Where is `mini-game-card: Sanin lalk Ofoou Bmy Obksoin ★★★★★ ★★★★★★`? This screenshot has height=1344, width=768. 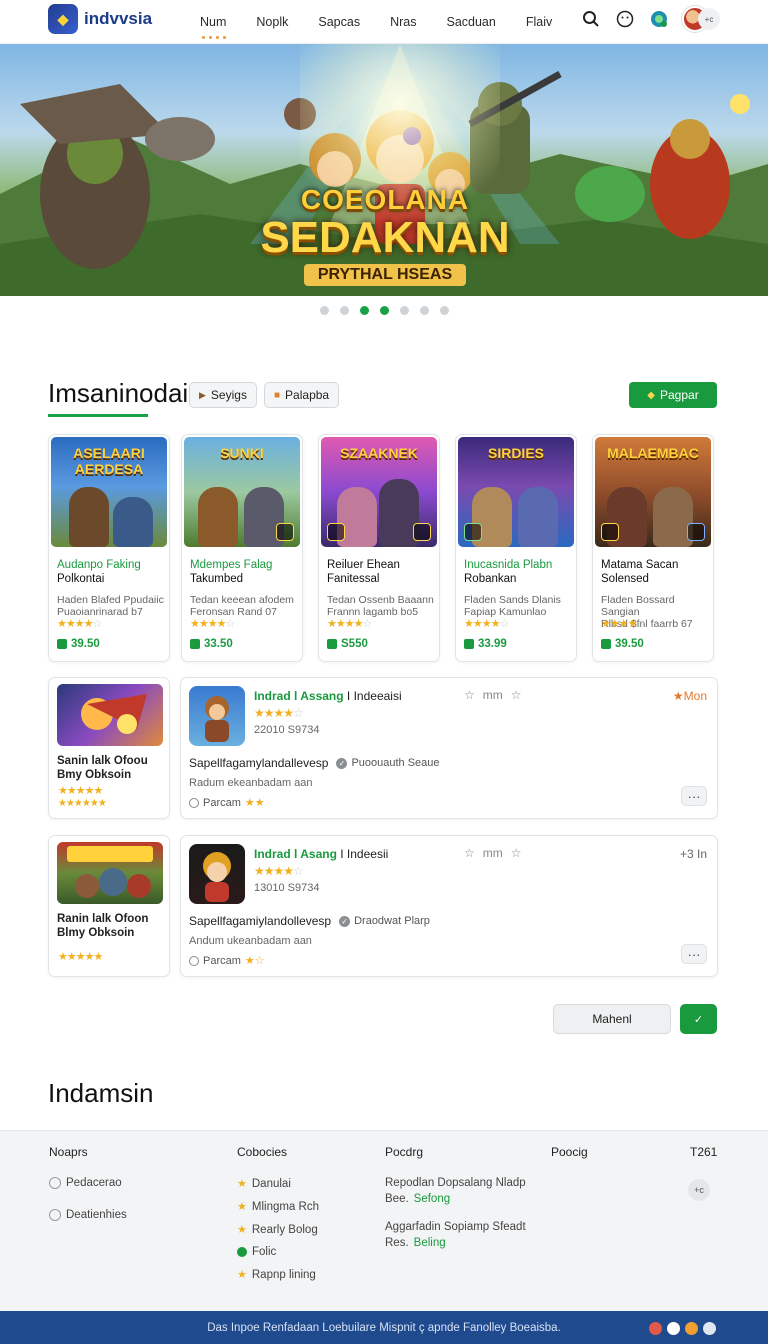 mini-game-card: Sanin lalk Ofoou Bmy Obksoin ★★★★★ ★★★★★★ is located at coordinates (109, 748).